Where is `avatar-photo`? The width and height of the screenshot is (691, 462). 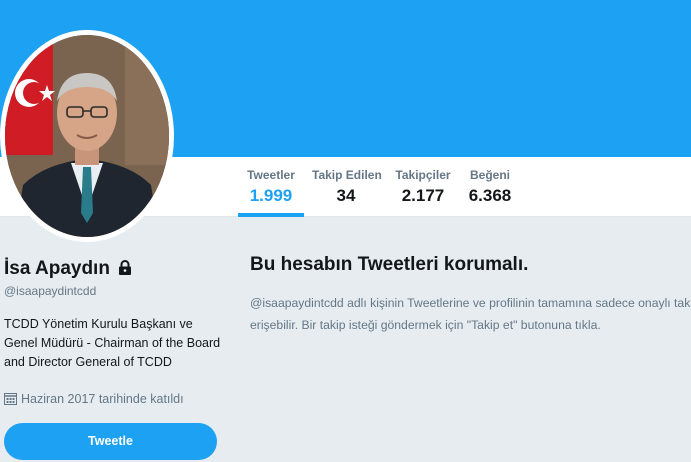 avatar-photo is located at coordinates (87, 136).